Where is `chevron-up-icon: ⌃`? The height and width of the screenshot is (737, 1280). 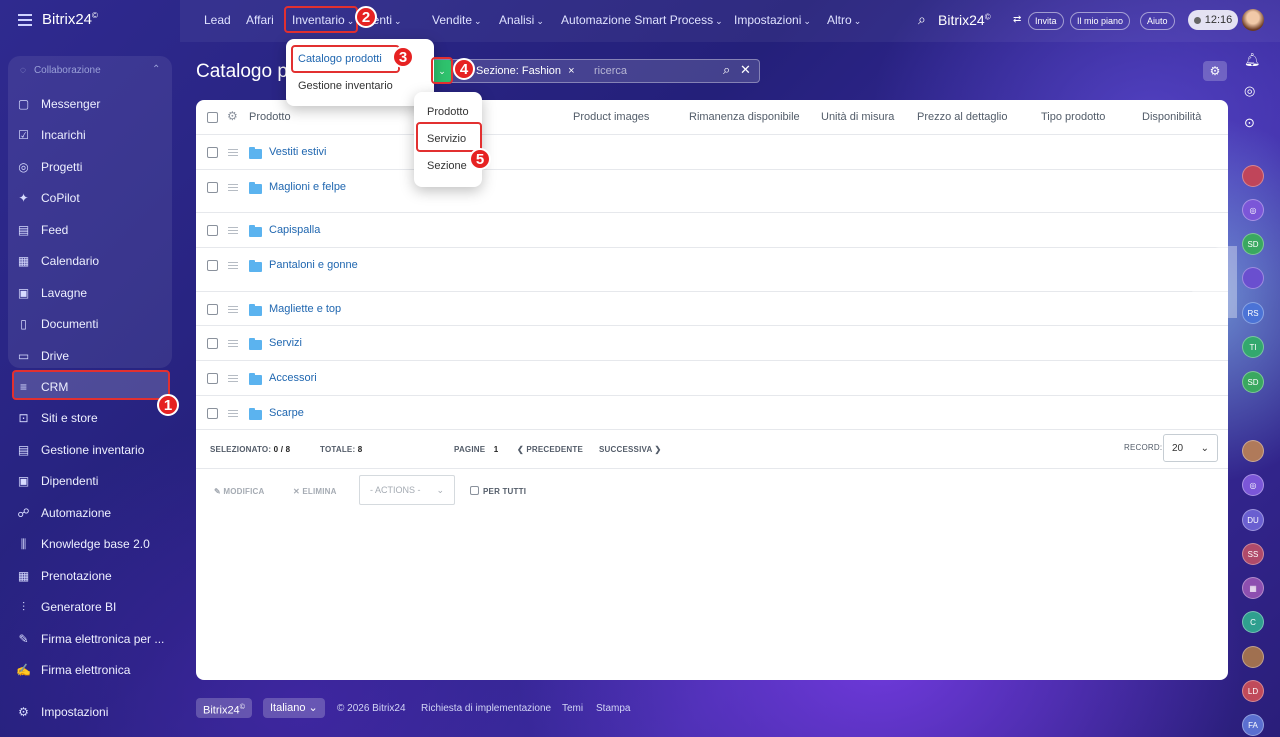
chevron-up-icon: ⌃ is located at coordinates (156, 69).